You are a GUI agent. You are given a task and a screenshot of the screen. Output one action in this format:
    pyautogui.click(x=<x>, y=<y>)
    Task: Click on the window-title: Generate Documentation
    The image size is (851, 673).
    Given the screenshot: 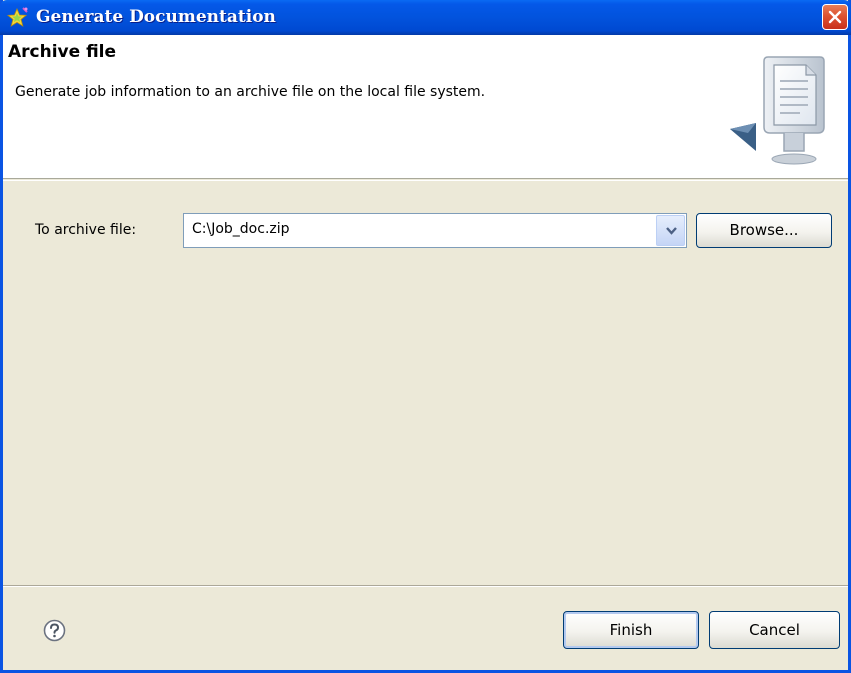 What is the action you would take?
    pyautogui.click(x=156, y=17)
    